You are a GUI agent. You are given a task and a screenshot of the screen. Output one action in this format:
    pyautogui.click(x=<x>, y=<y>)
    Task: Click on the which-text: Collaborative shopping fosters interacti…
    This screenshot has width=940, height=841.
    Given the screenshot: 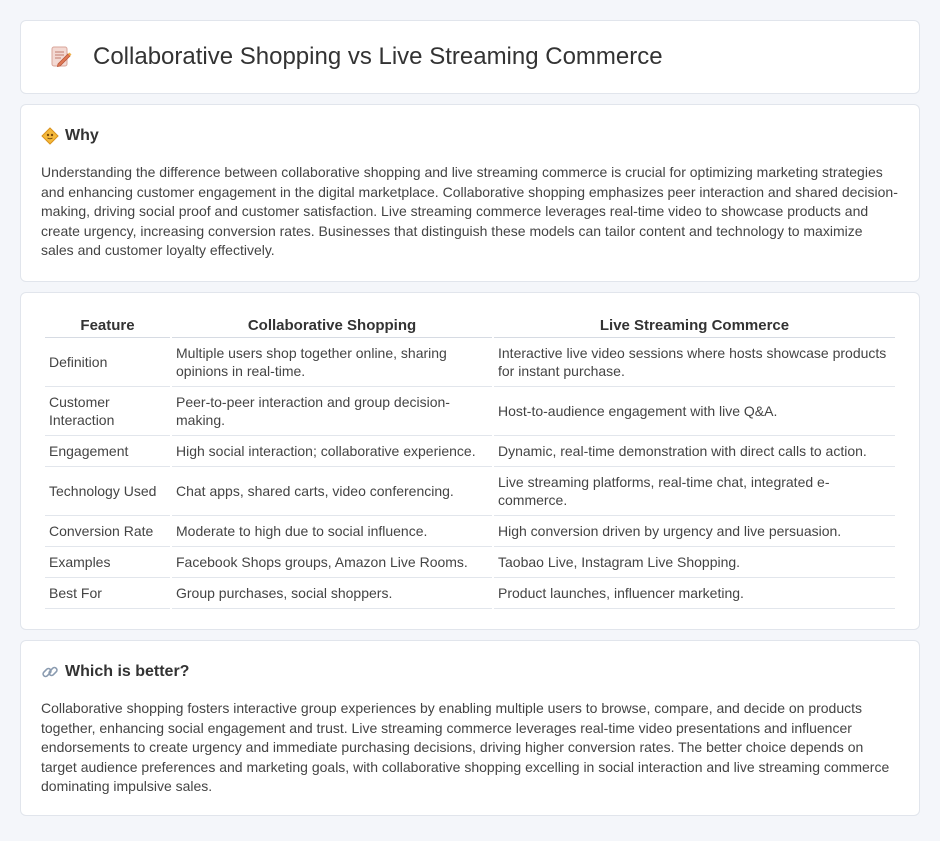 What is the action you would take?
    pyautogui.click(x=465, y=747)
    